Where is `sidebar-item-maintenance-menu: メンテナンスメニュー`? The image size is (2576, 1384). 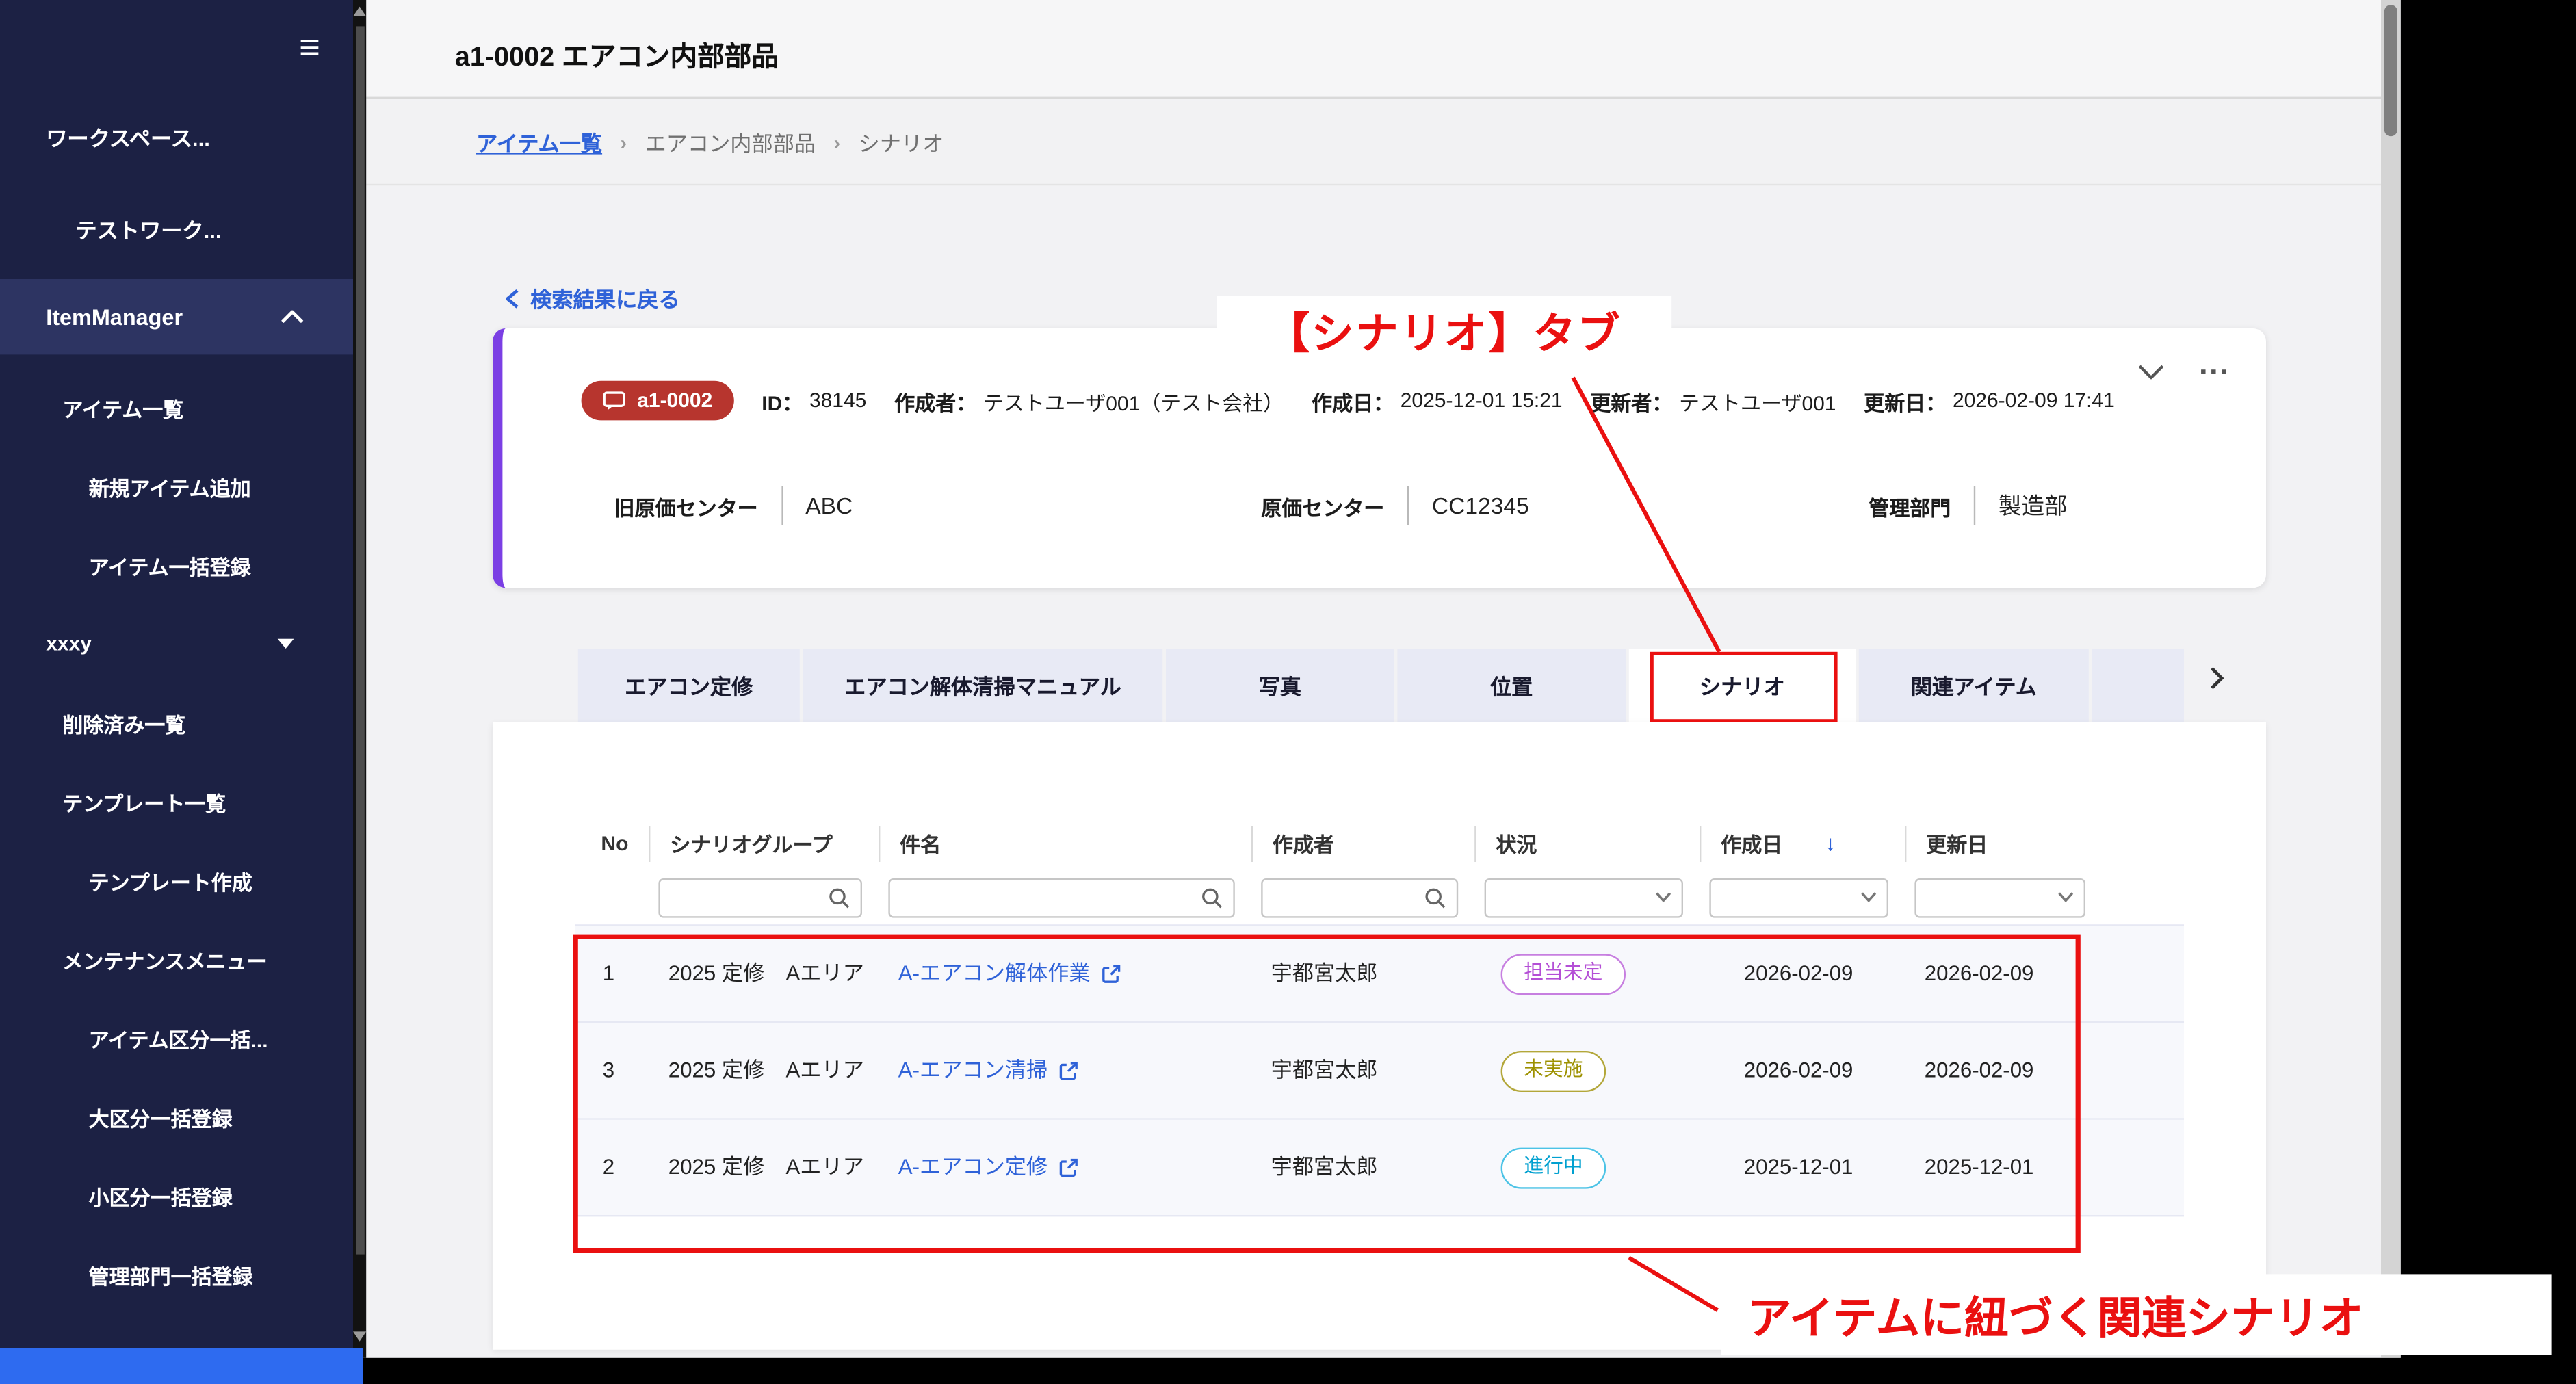 sidebar-item-maintenance-menu: メンテナンスメニュー is located at coordinates (176, 958).